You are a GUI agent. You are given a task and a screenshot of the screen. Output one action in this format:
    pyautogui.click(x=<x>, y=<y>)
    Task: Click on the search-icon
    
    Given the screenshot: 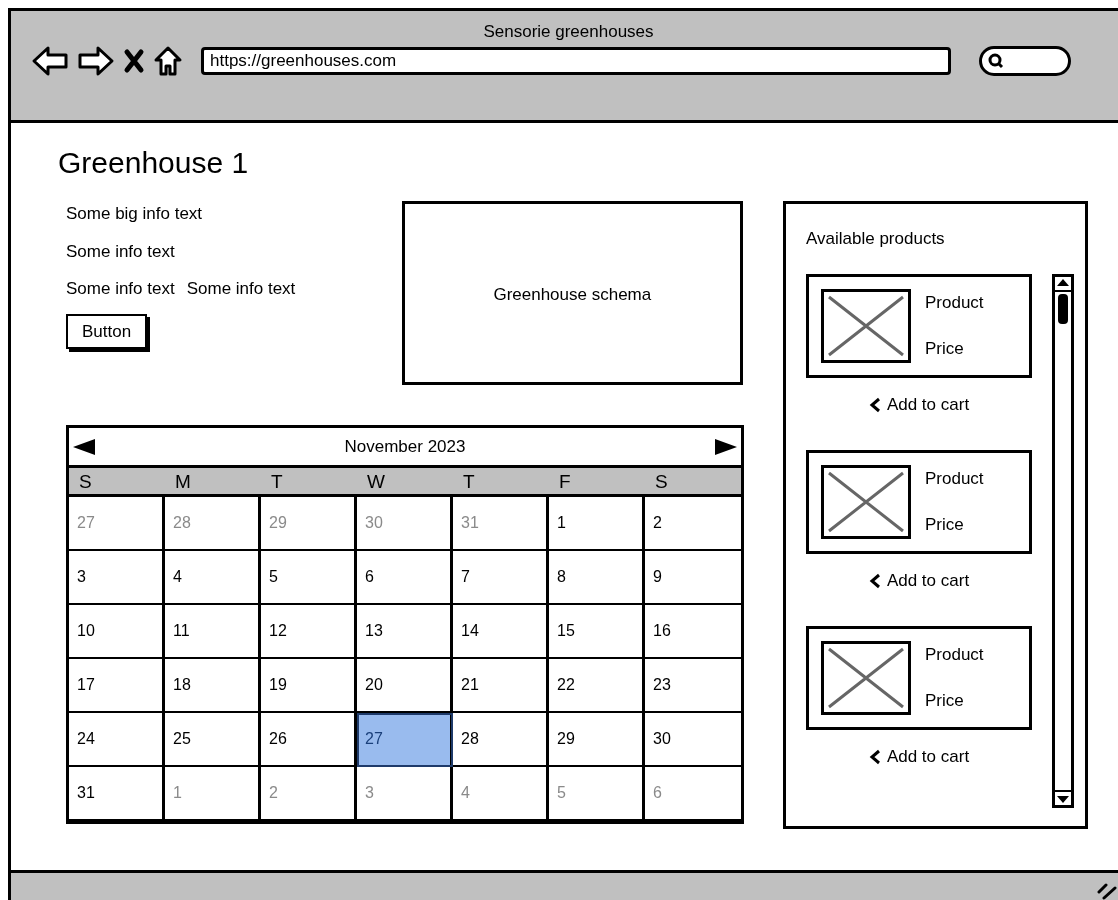 What is the action you would take?
    pyautogui.click(x=996, y=61)
    